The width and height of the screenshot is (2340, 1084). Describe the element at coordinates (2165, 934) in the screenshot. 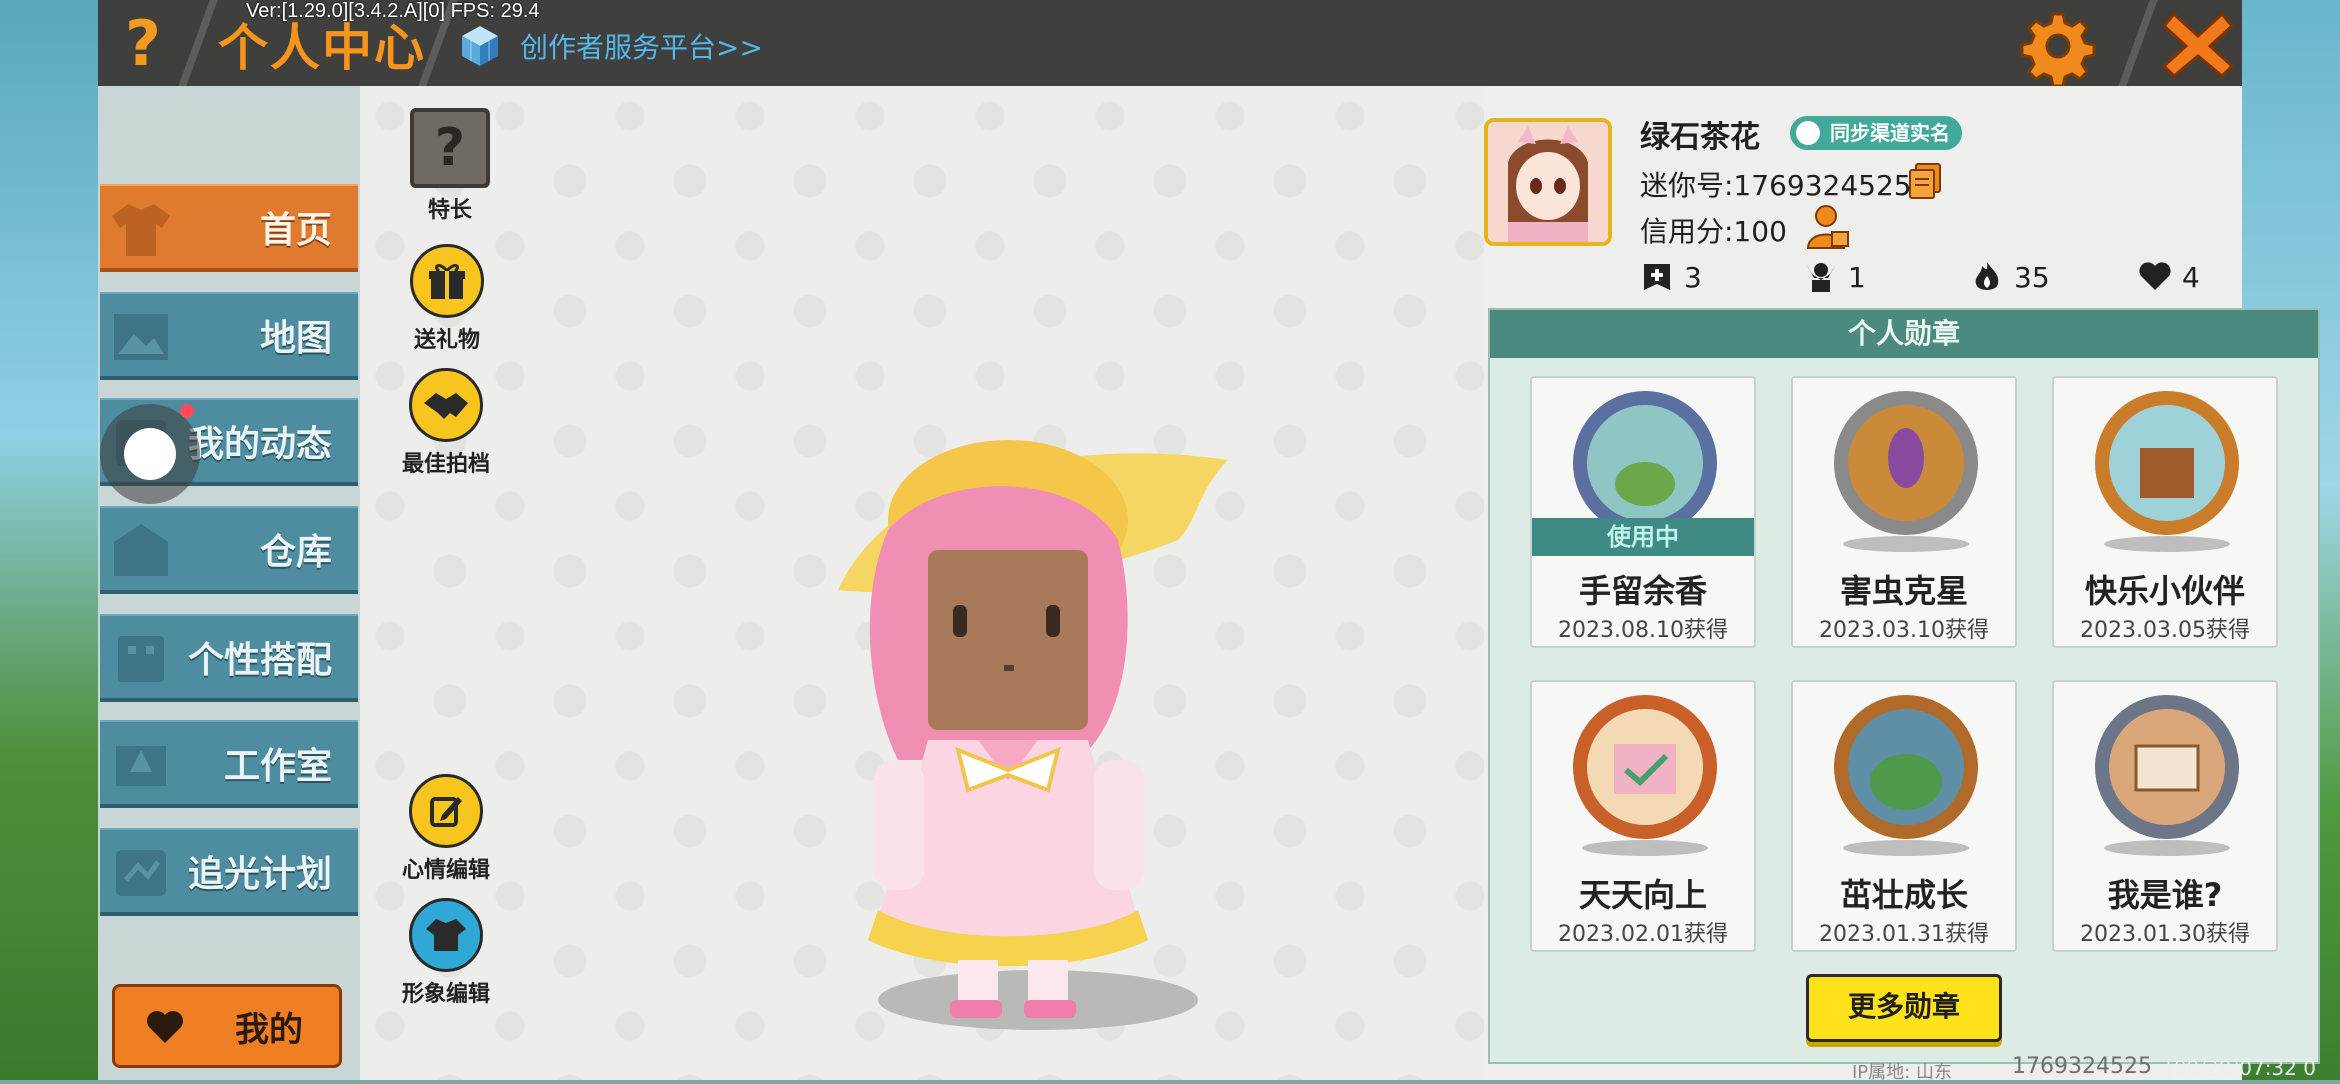

I see `medal-date: 2023.01.30获得` at that location.